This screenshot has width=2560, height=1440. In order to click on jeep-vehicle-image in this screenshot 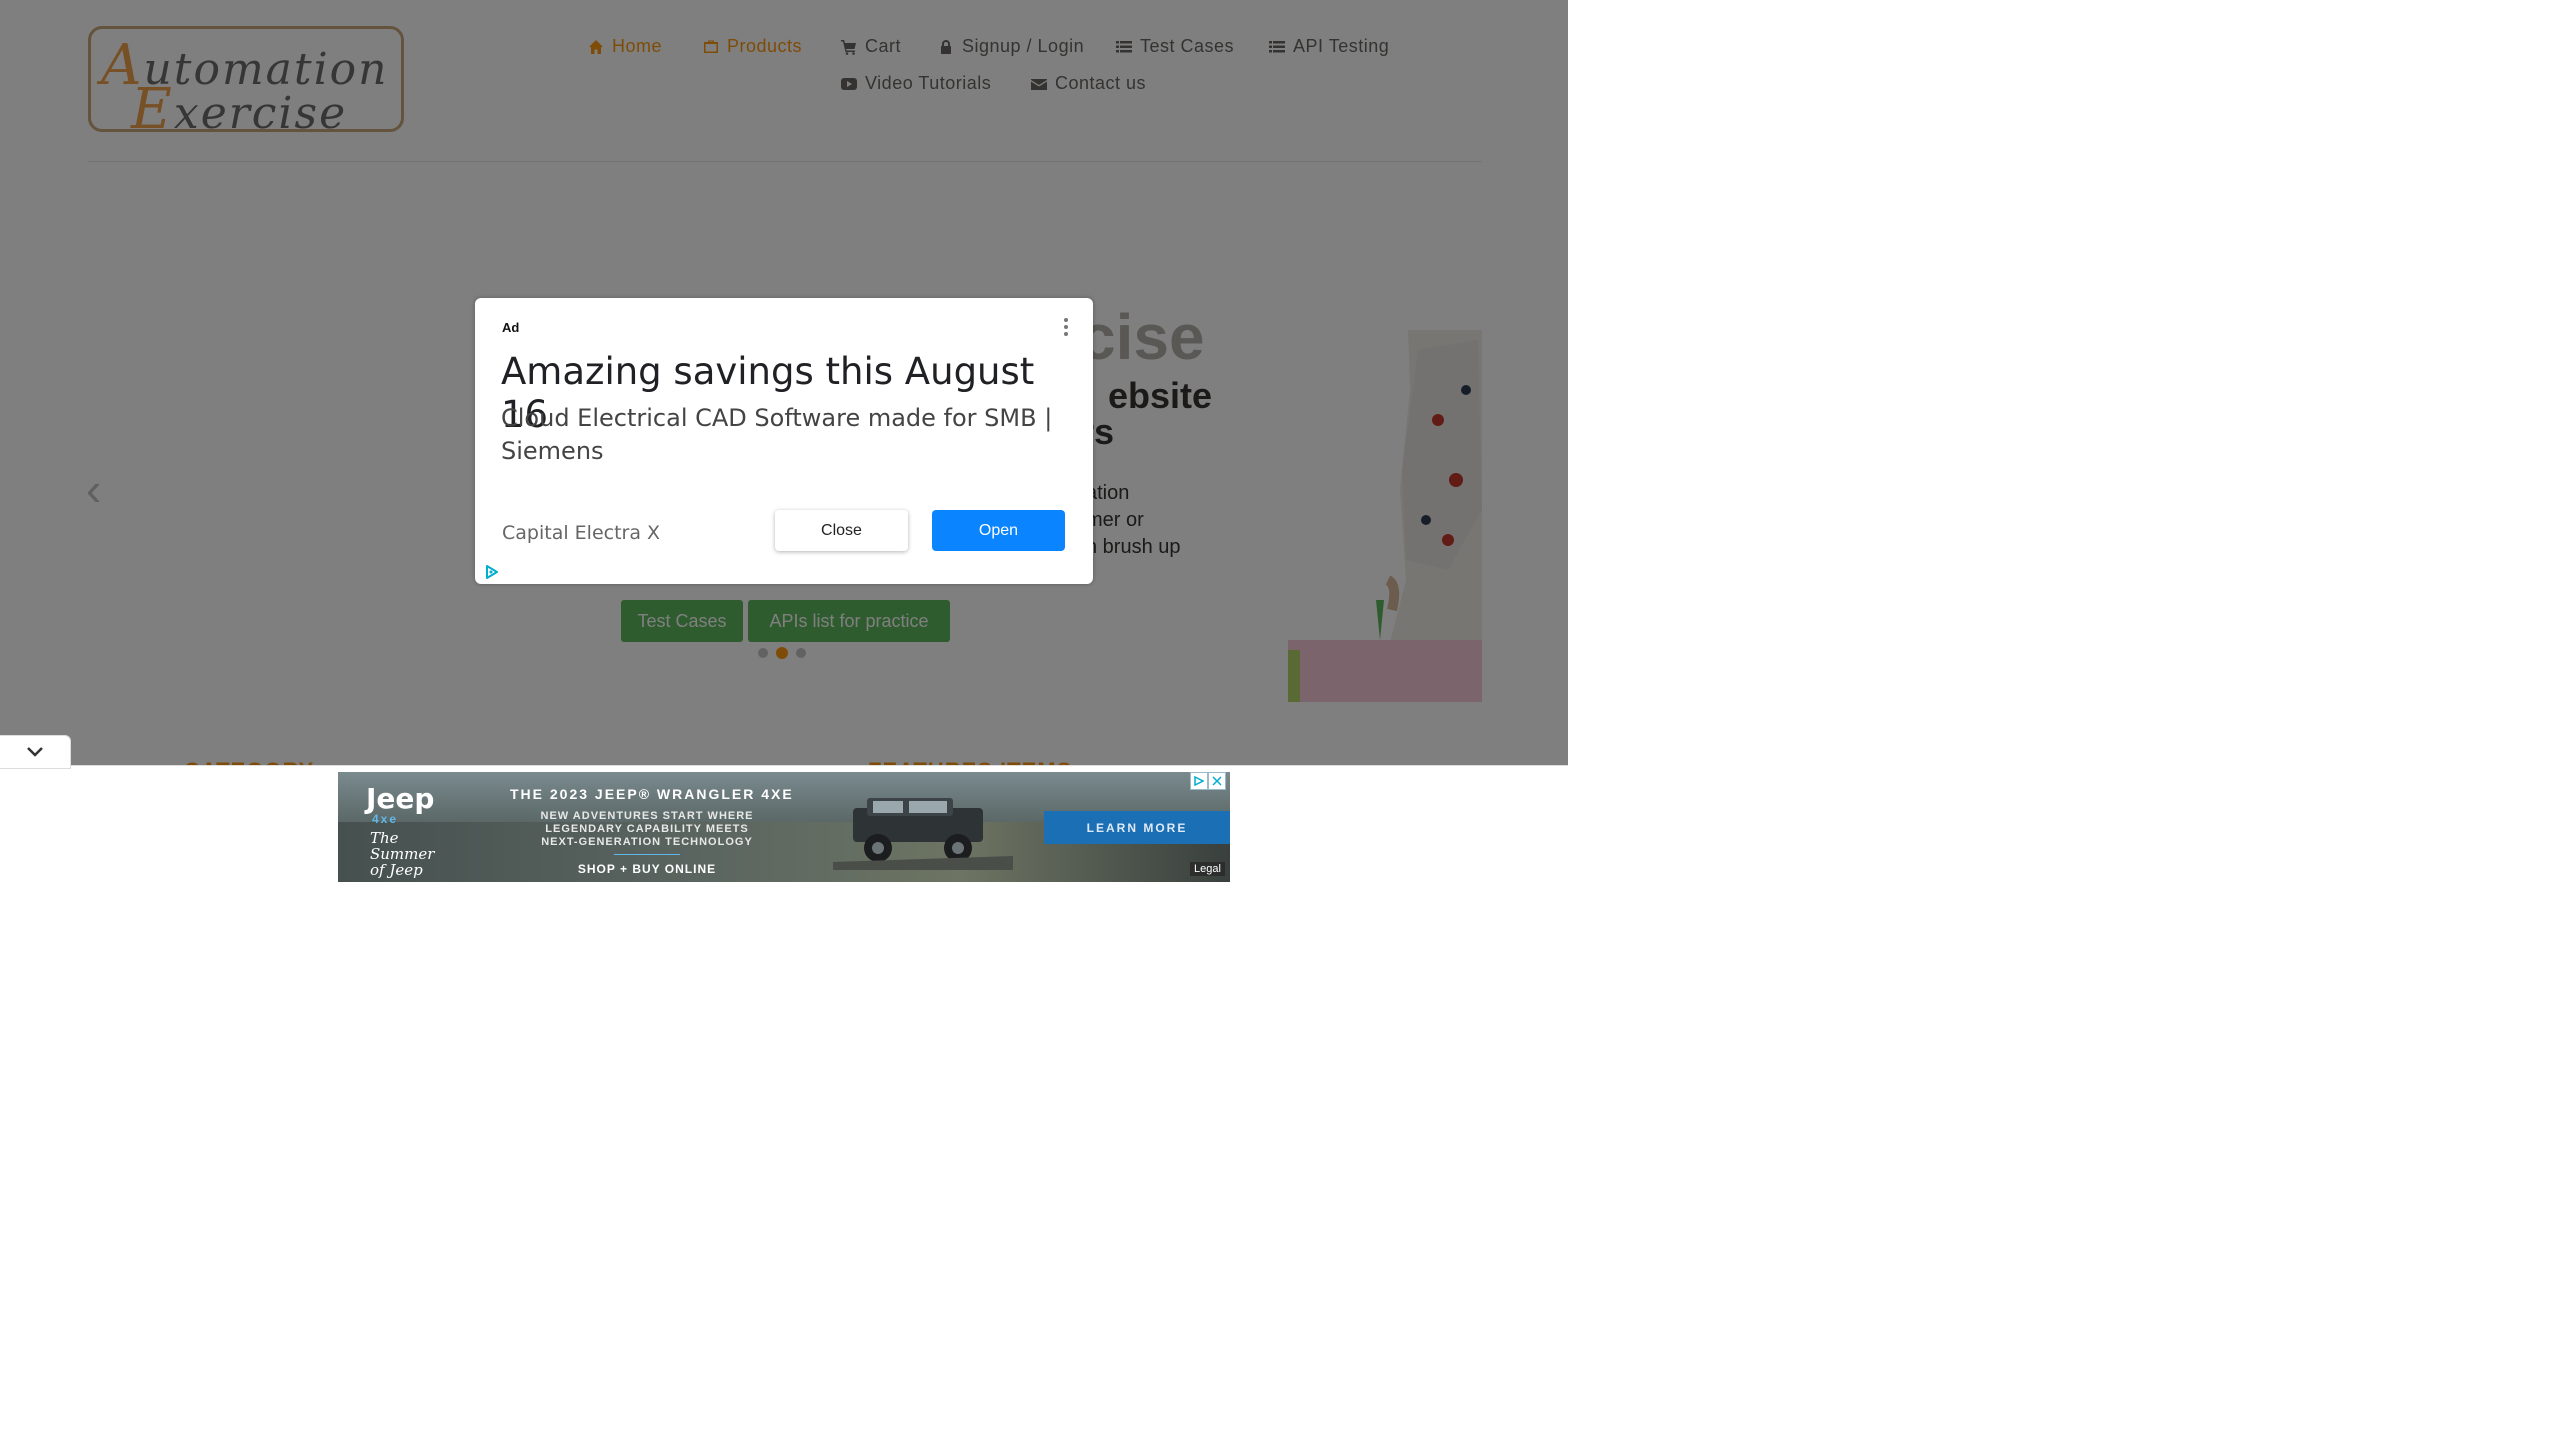, I will do `click(923, 834)`.